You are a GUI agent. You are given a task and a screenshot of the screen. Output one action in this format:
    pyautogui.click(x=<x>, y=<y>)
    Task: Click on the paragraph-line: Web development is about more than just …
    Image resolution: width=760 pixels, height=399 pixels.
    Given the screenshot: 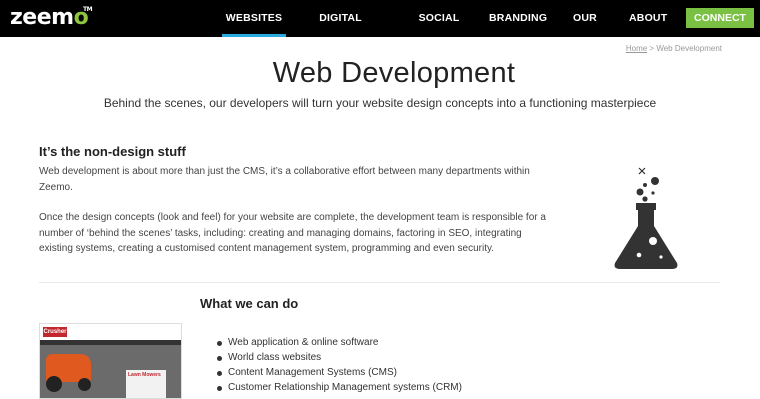 What is the action you would take?
    pyautogui.click(x=284, y=171)
    